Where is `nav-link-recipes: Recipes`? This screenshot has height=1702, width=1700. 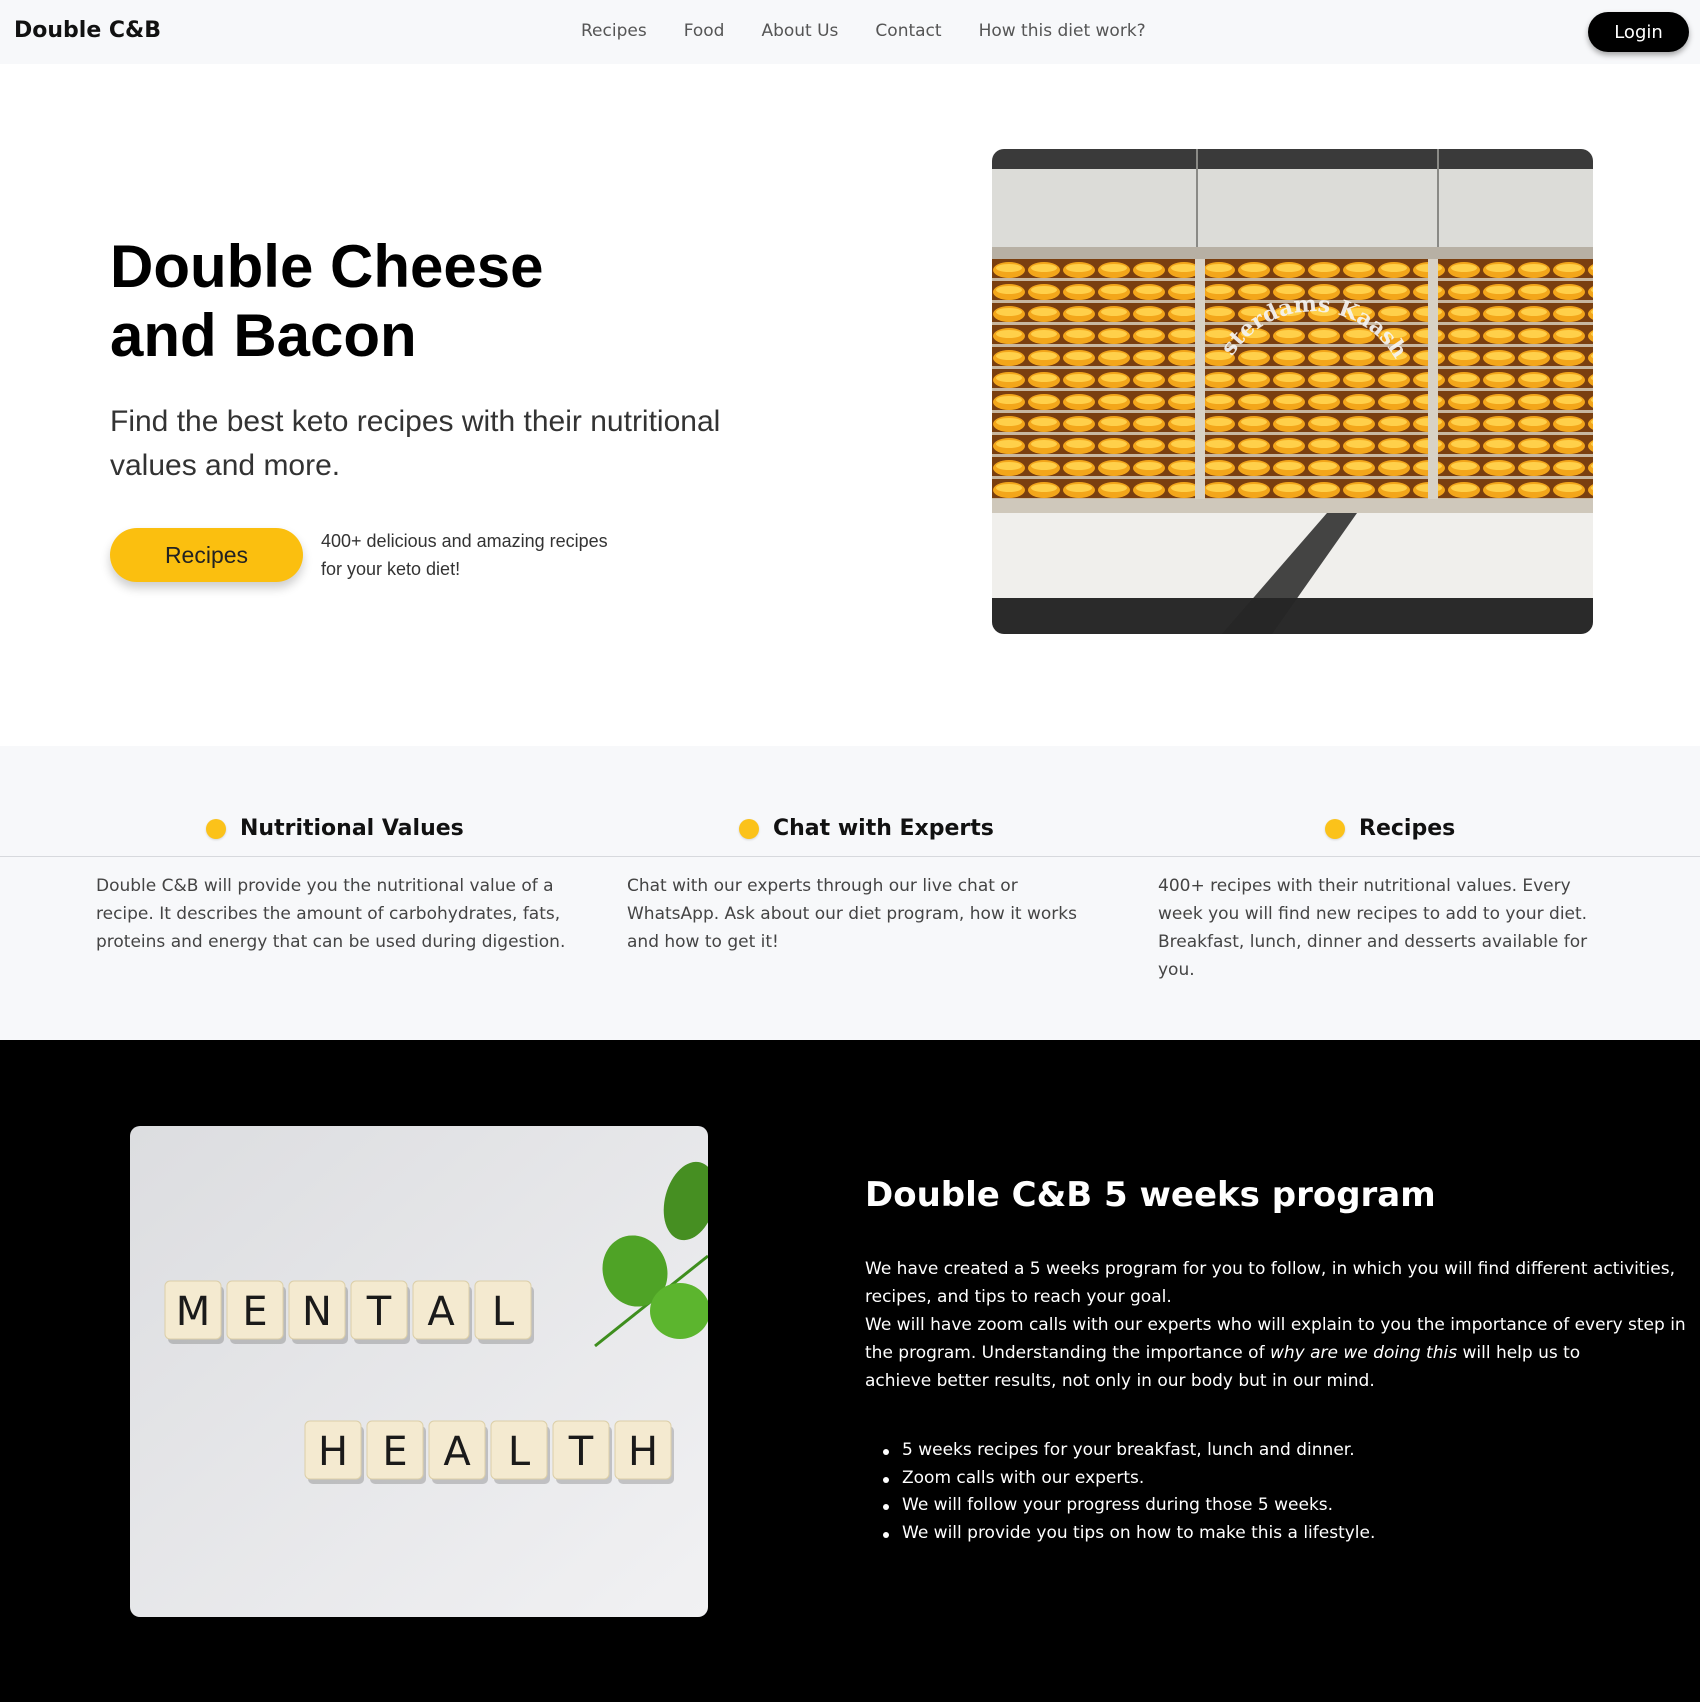 nav-link-recipes: Recipes is located at coordinates (614, 31).